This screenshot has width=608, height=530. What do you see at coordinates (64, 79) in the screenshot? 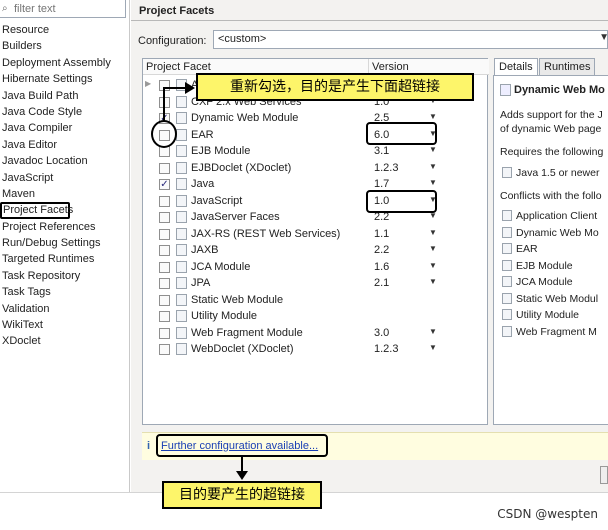
I see `sidebar-item-hibernate-settings: Hibernate Settings` at bounding box center [64, 79].